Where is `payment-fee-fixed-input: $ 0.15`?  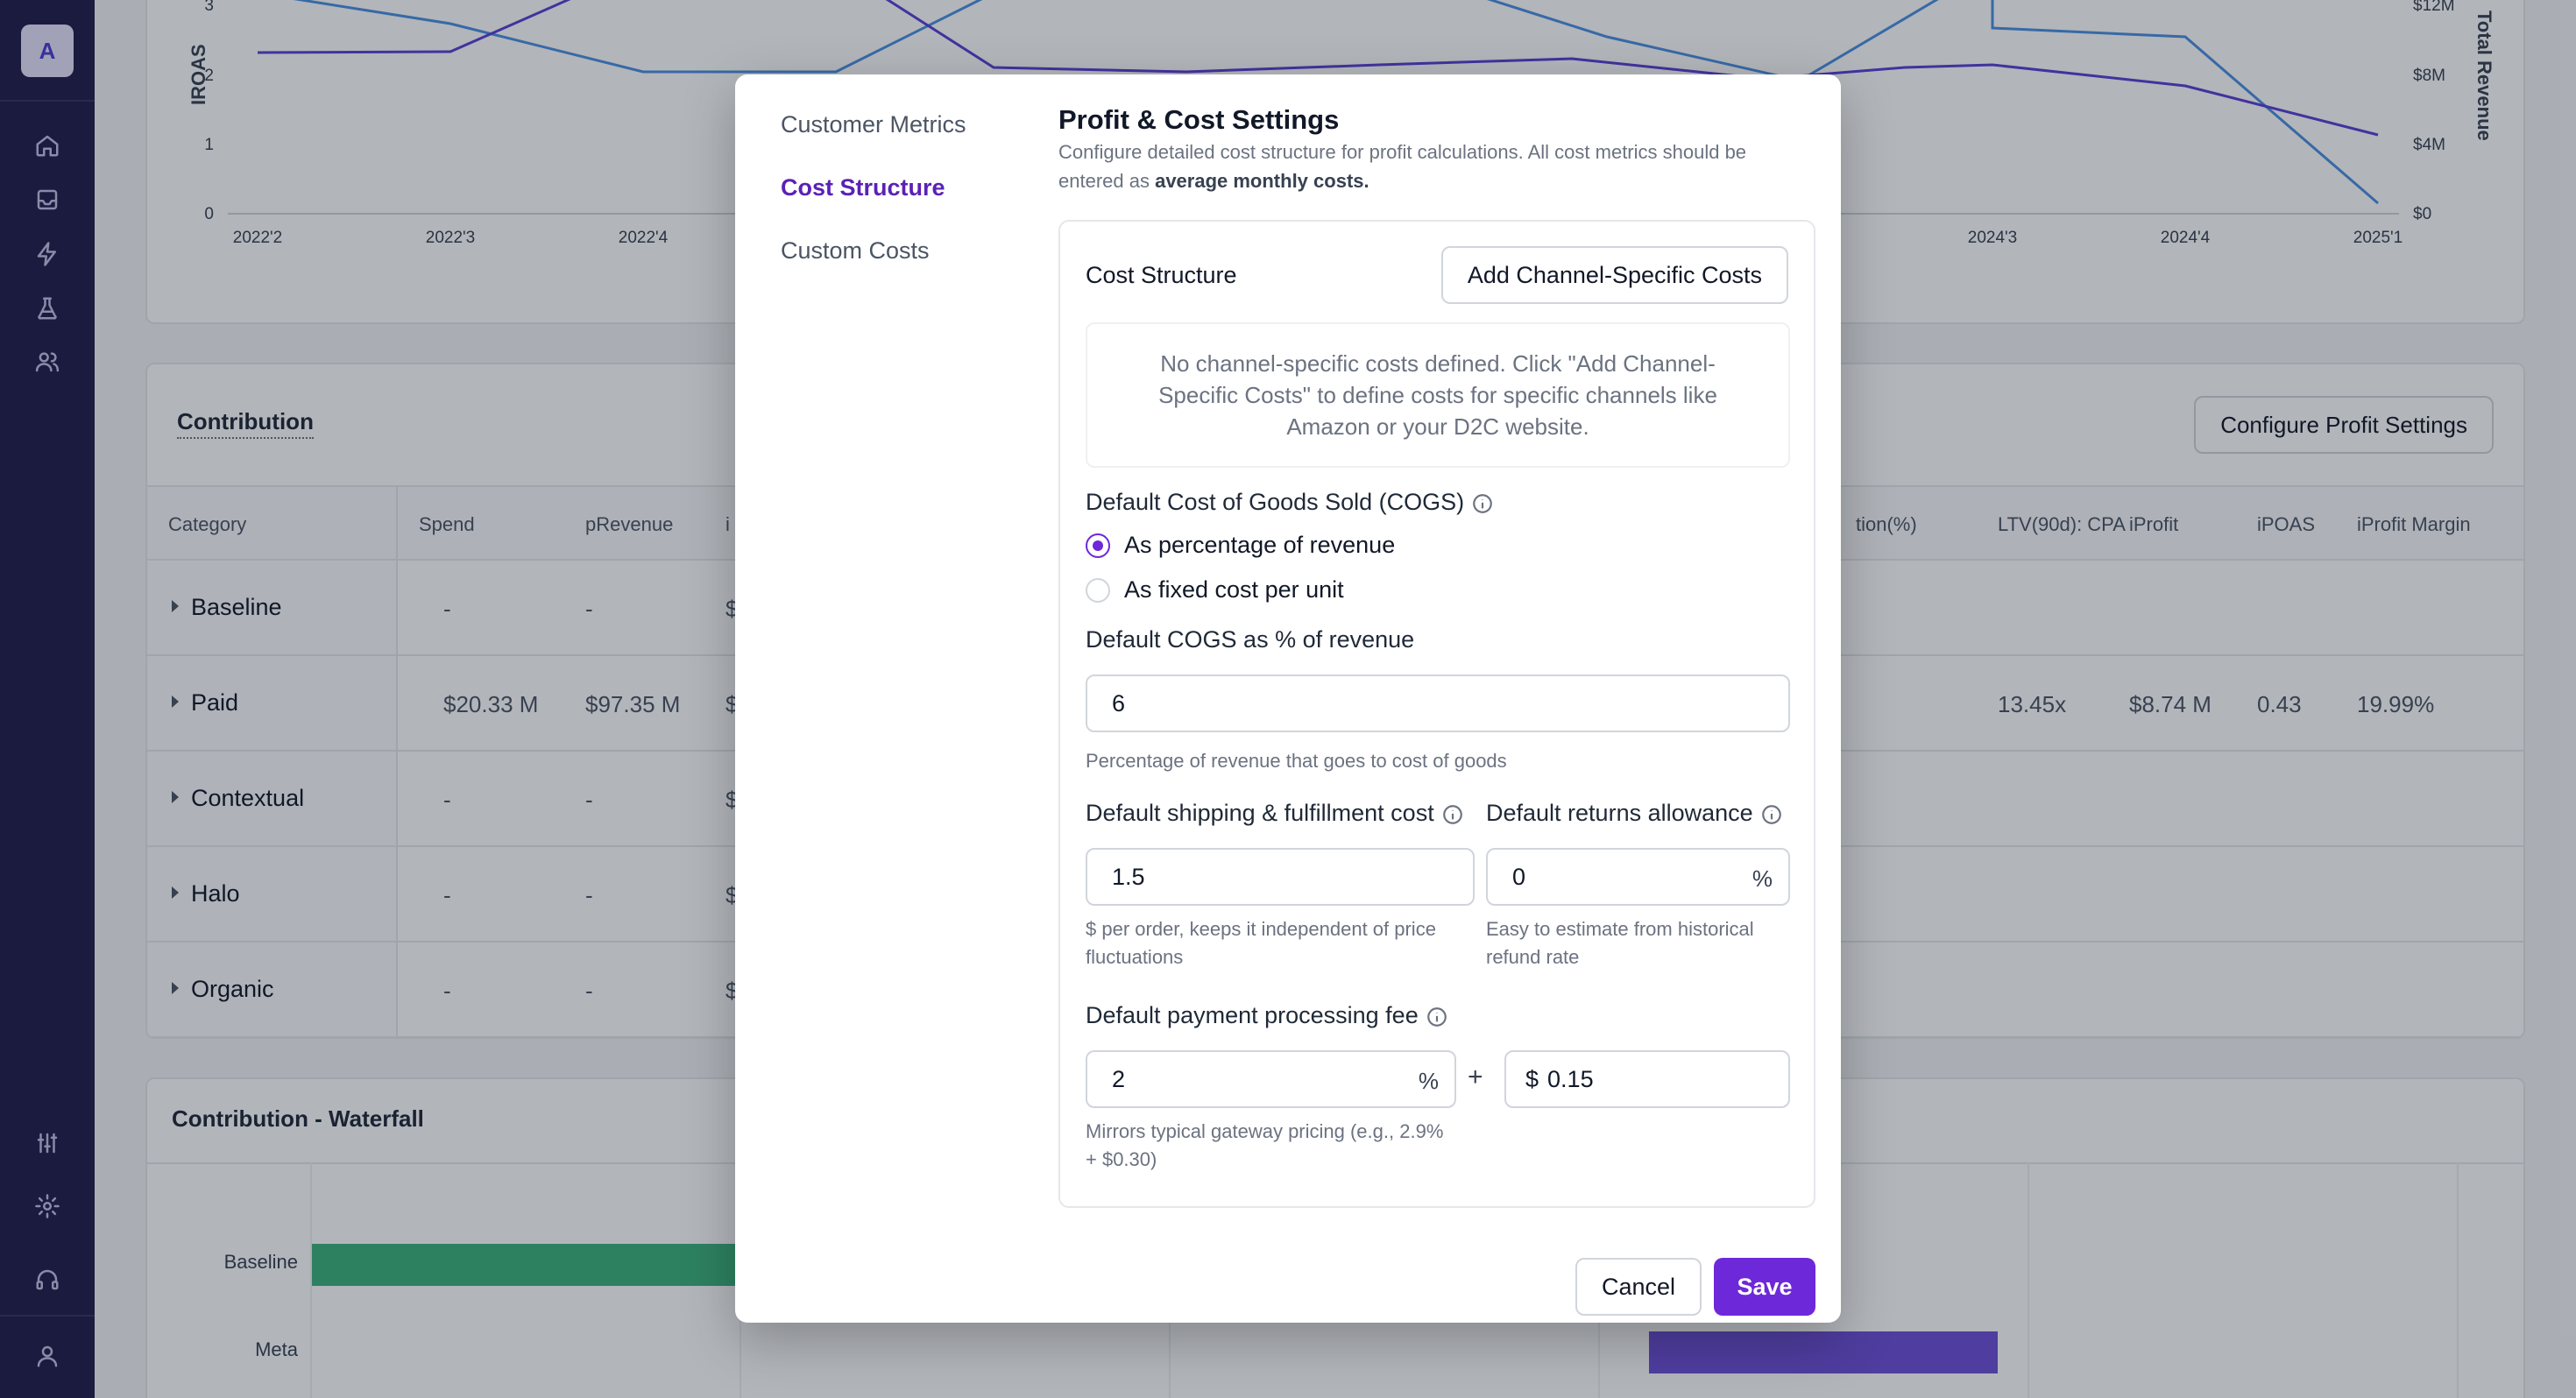 payment-fee-fixed-input: $ 0.15 is located at coordinates (1647, 1079).